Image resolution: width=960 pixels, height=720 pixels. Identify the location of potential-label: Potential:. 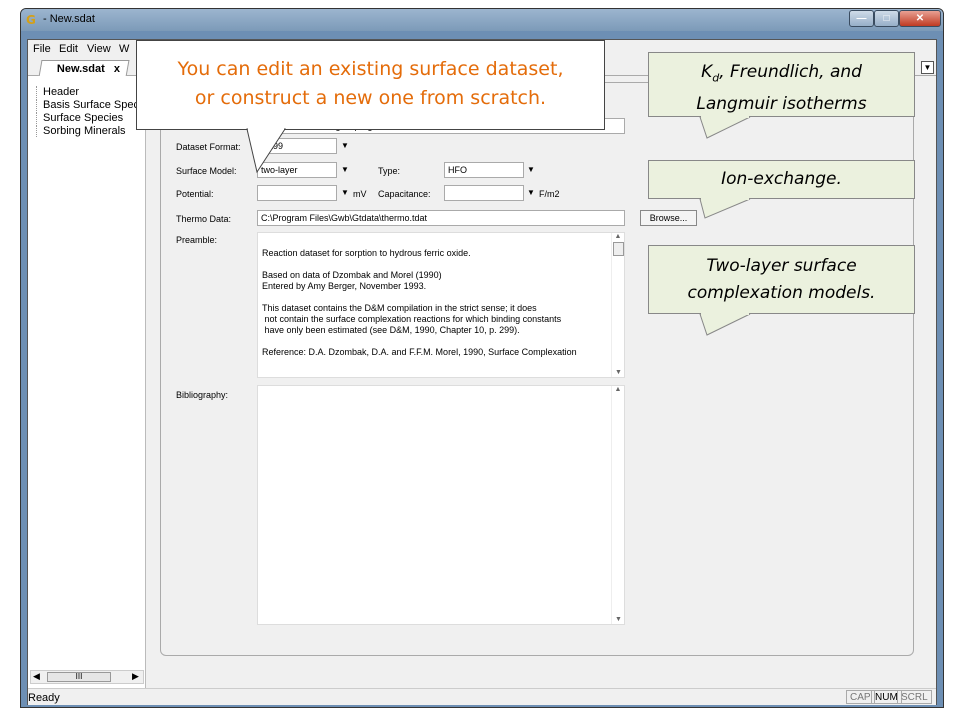
(195, 194).